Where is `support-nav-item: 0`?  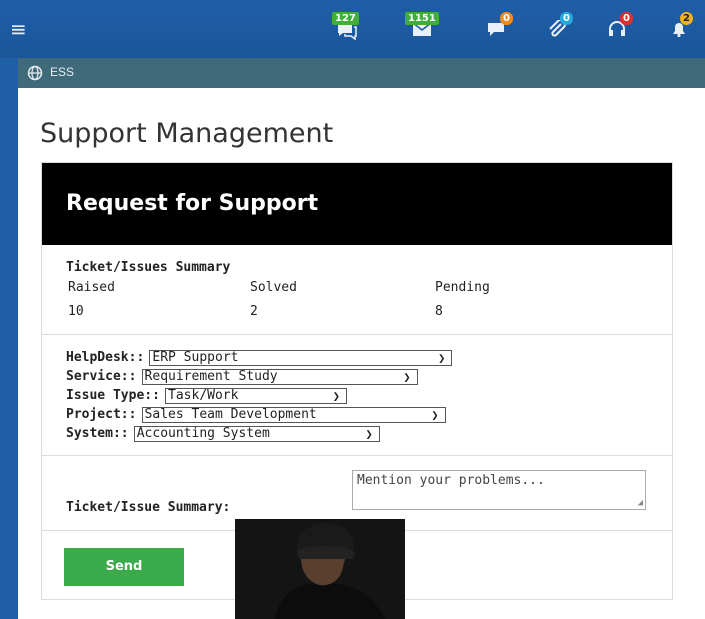 support-nav-item: 0 is located at coordinates (620, 29).